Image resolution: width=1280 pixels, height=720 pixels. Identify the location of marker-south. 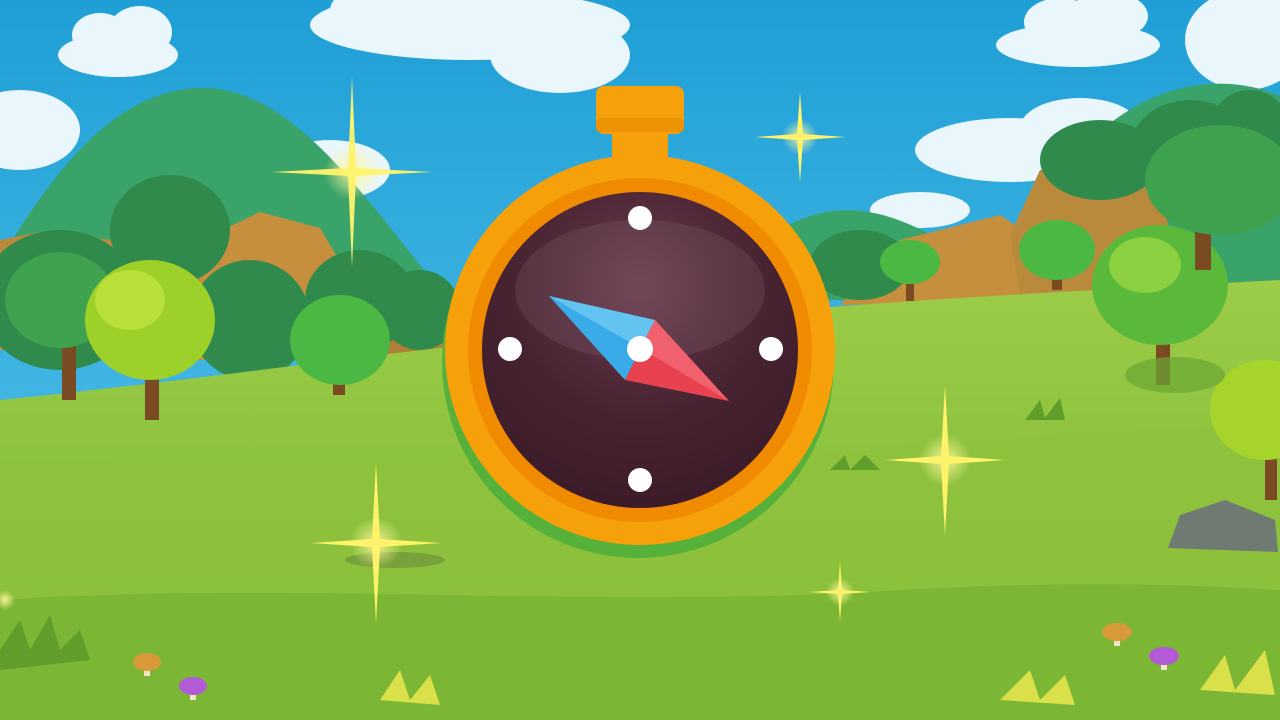
(640, 480).